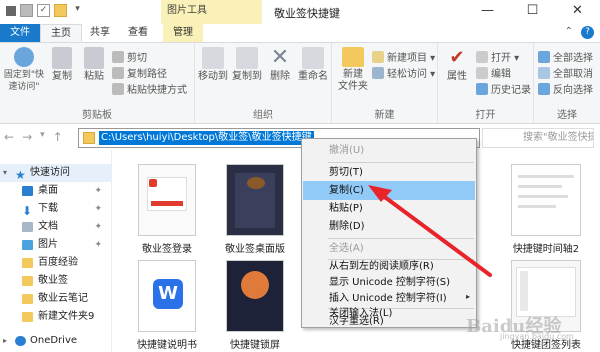 The height and width of the screenshot is (352, 600). What do you see at coordinates (211, 12) in the screenshot?
I see `picture-tools-header: 图片工具` at bounding box center [211, 12].